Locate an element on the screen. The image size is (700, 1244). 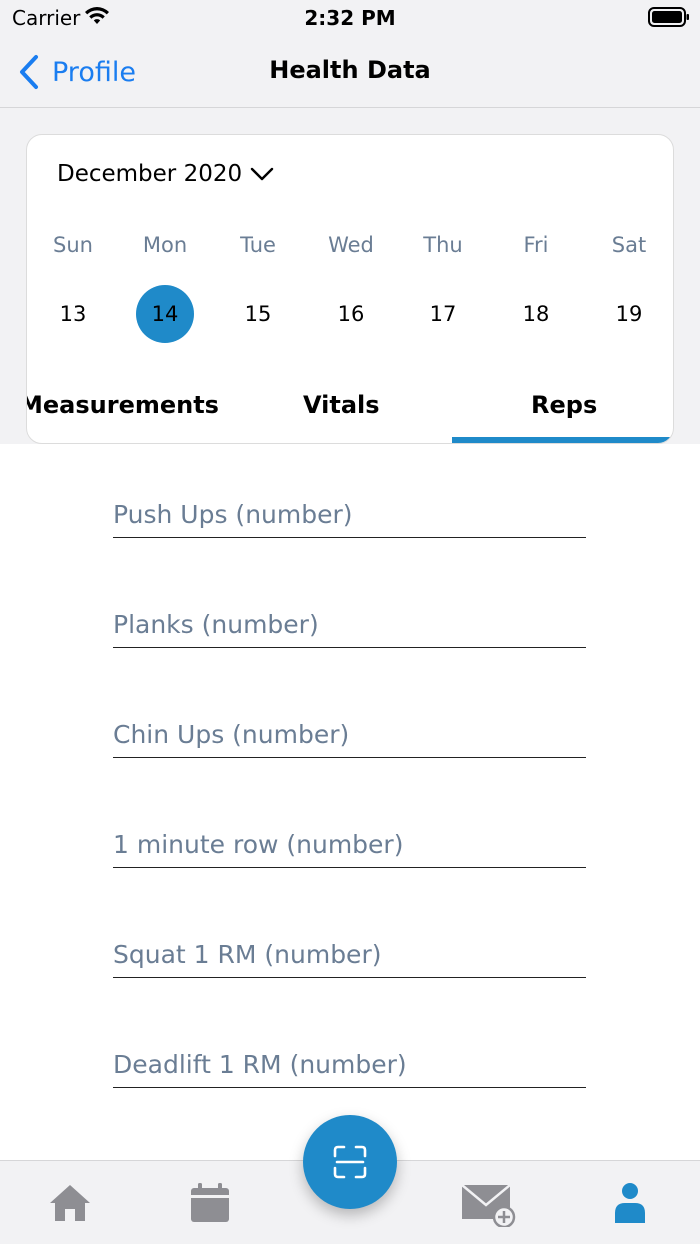
date-cell-selected: 14 is located at coordinates (165, 314).